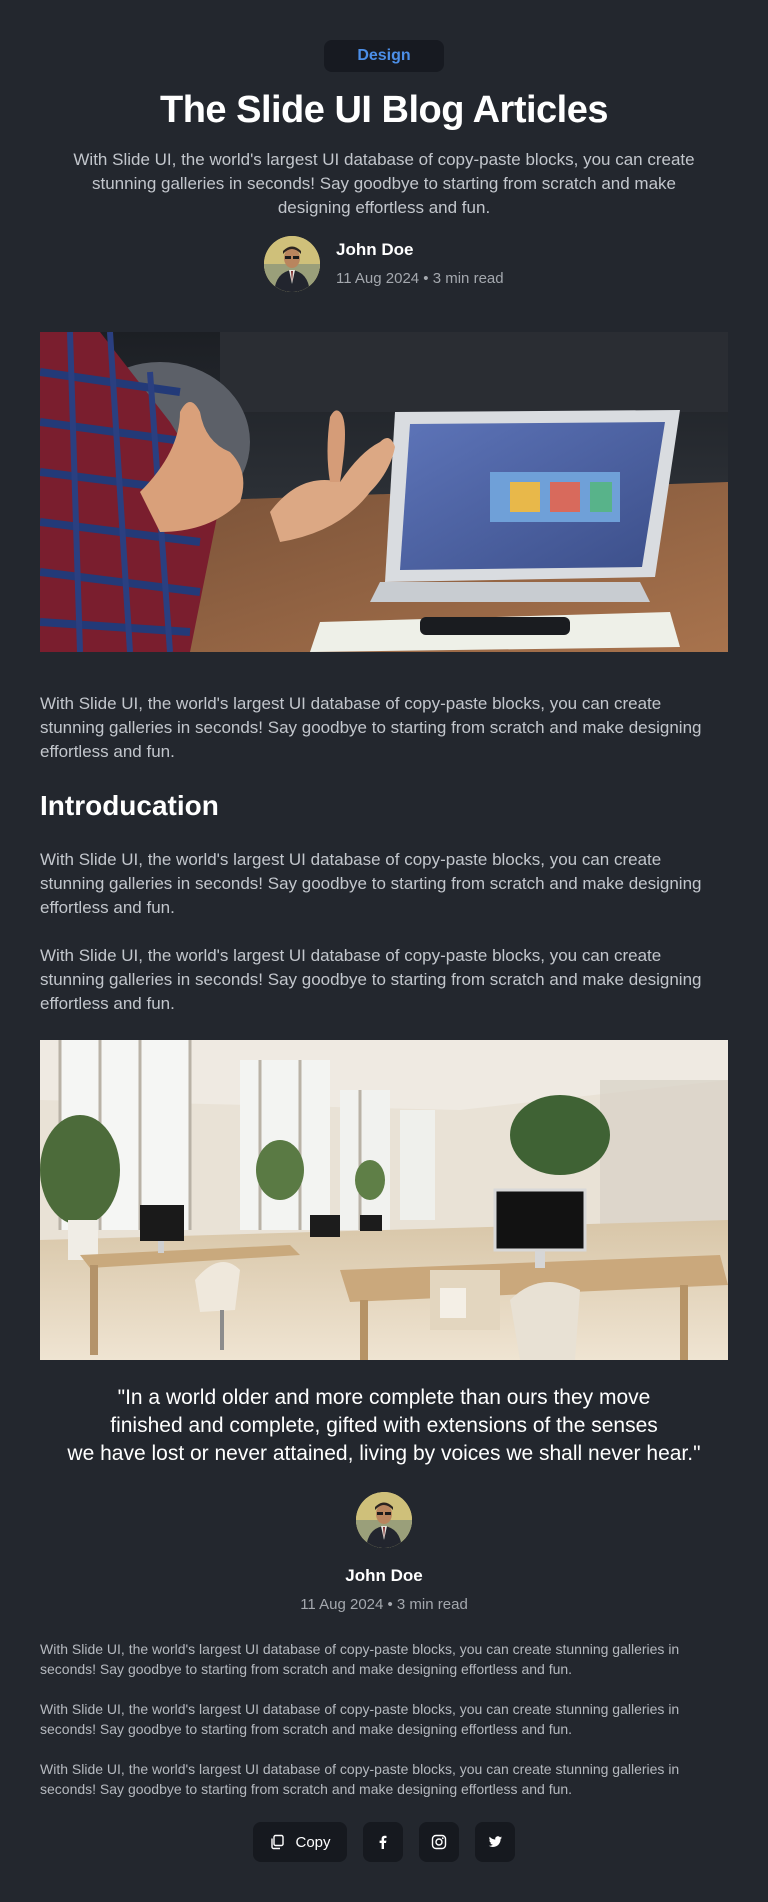 Image resolution: width=768 pixels, height=1902 pixels. I want to click on copy-link-button: Copy, so click(300, 1842).